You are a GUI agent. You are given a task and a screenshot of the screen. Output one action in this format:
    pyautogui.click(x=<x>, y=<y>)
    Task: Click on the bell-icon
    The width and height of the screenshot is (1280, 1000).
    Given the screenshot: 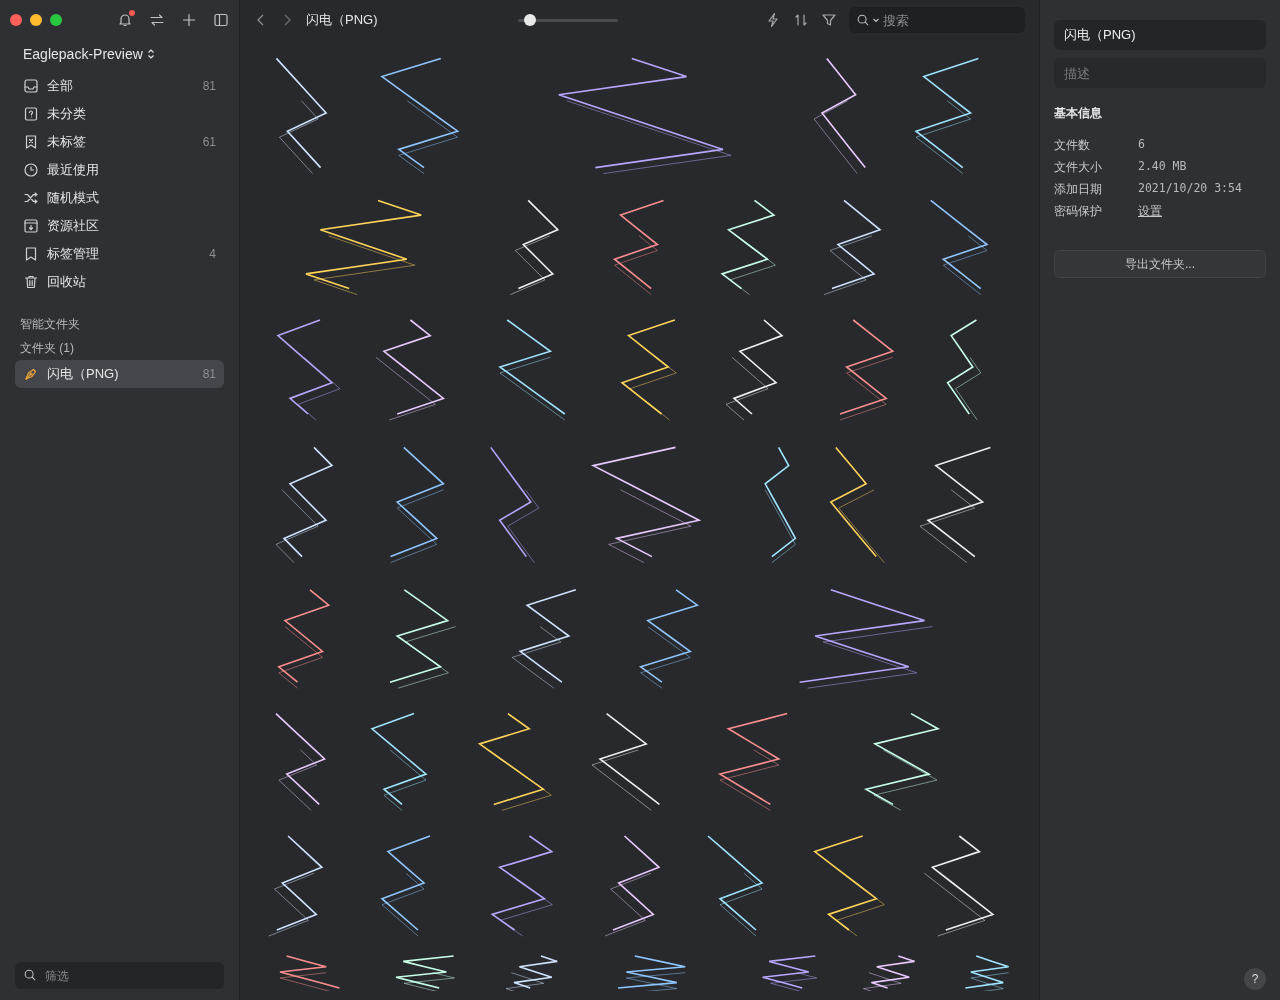 What is the action you would take?
    pyautogui.click(x=125, y=20)
    